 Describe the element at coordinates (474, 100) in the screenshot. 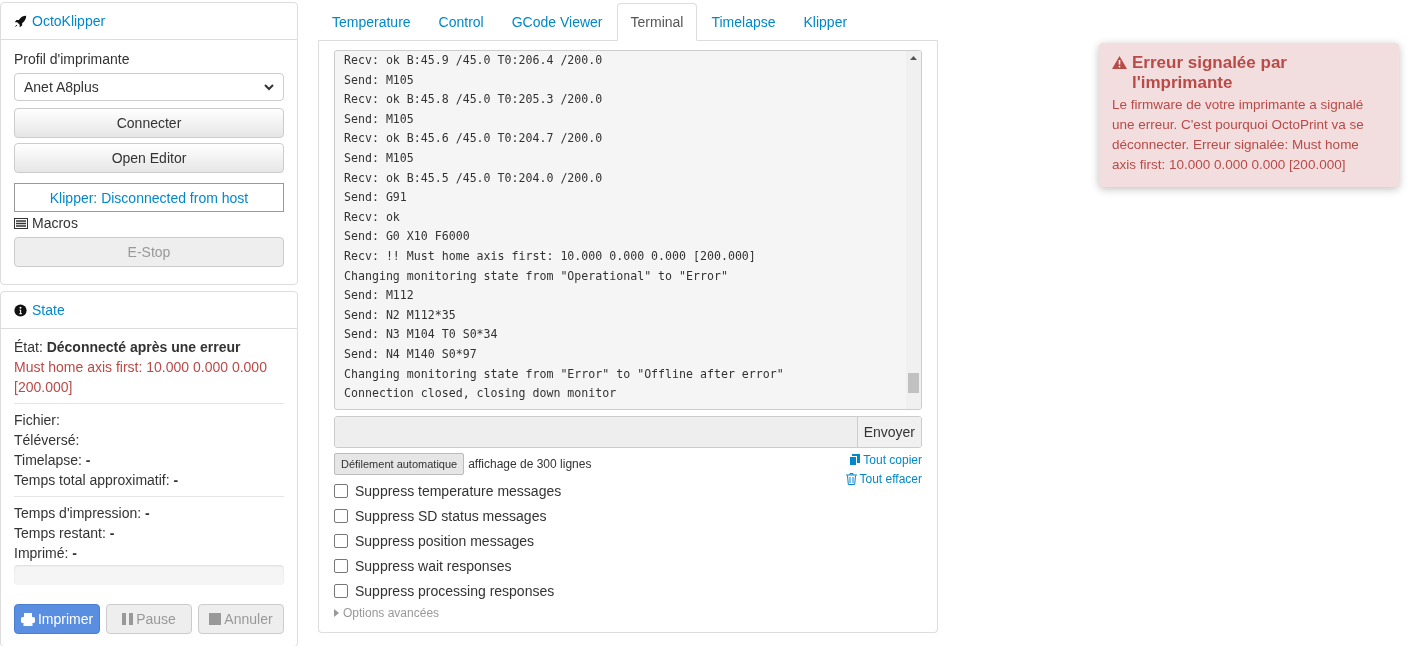

I see `log-line: Recv: ok B:45.8 /45.0 T0:205.3 /200.0` at that location.